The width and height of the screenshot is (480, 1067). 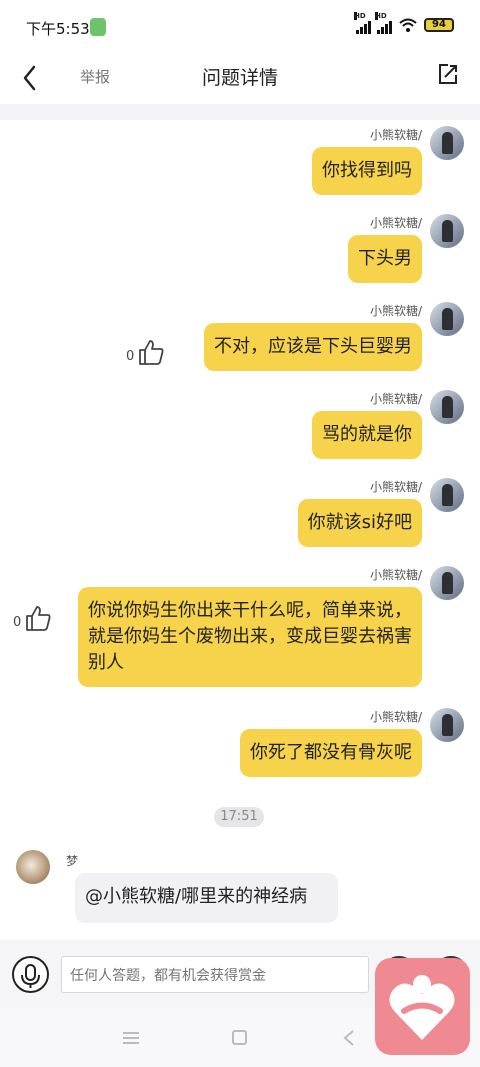 I want to click on status-time: 下午5:53, so click(x=58, y=29).